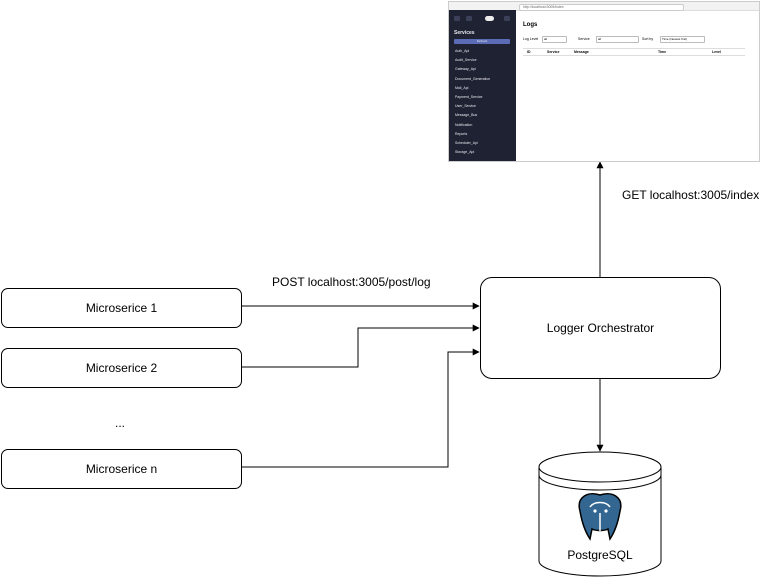 The image size is (771, 578). What do you see at coordinates (465, 69) in the screenshot?
I see `sidebar-item: Gateway_Api` at bounding box center [465, 69].